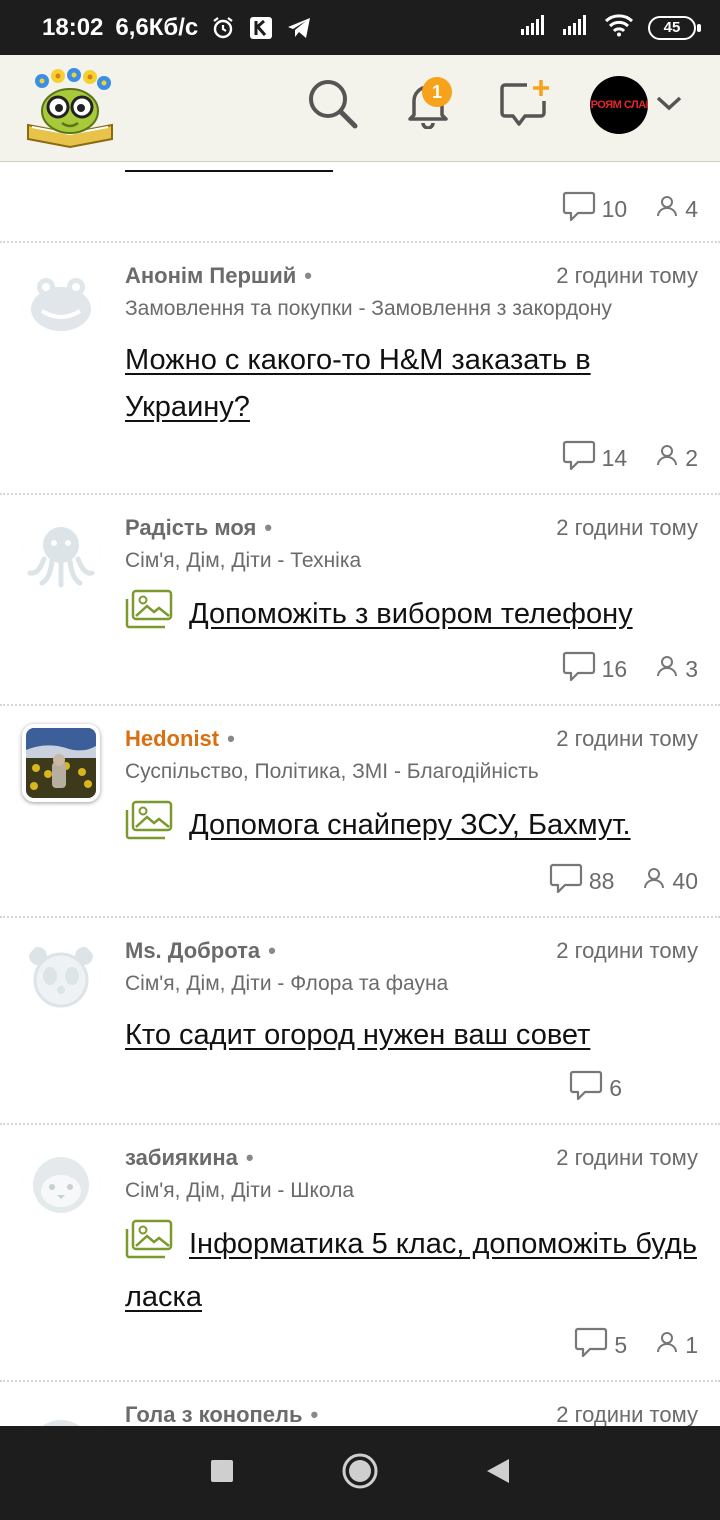 Image resolution: width=720 pixels, height=1520 pixels. I want to click on system-nav-bar, so click(360, 1473).